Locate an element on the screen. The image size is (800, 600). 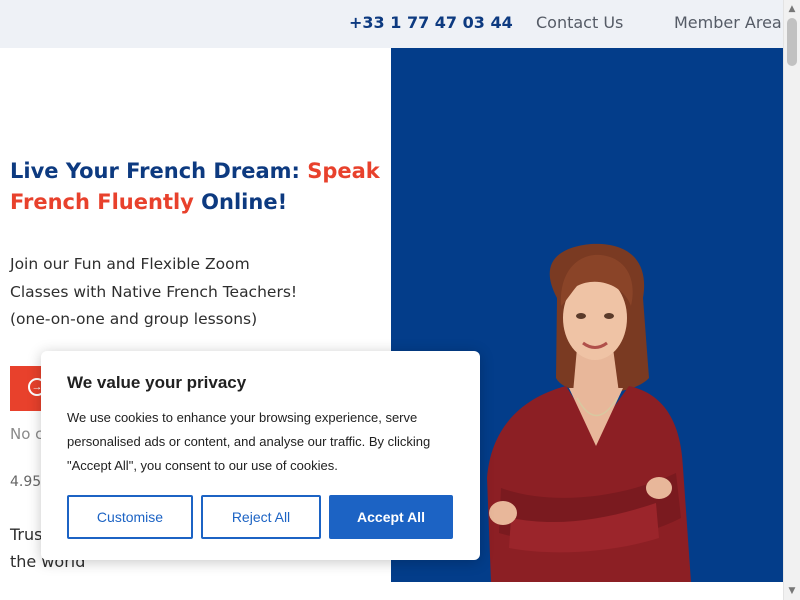
scroll-up-icon: ▲ is located at coordinates (792, 9).